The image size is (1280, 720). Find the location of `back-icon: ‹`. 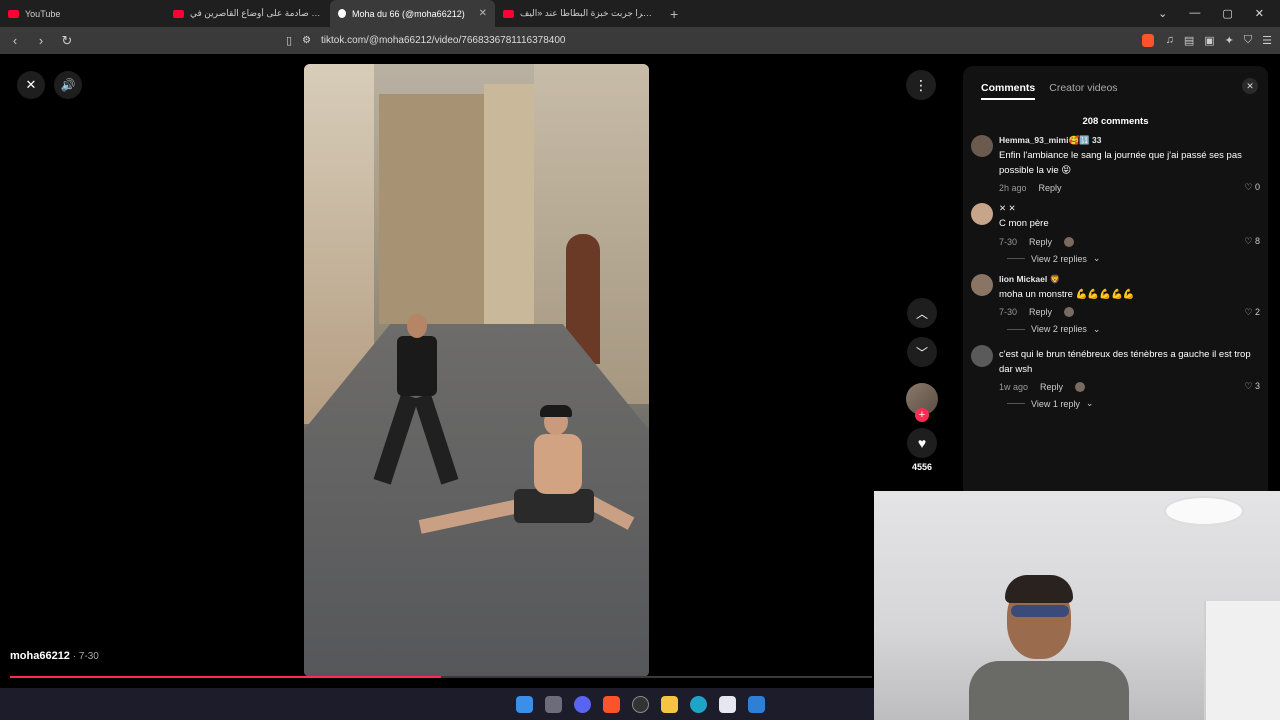

back-icon: ‹ is located at coordinates (15, 40).